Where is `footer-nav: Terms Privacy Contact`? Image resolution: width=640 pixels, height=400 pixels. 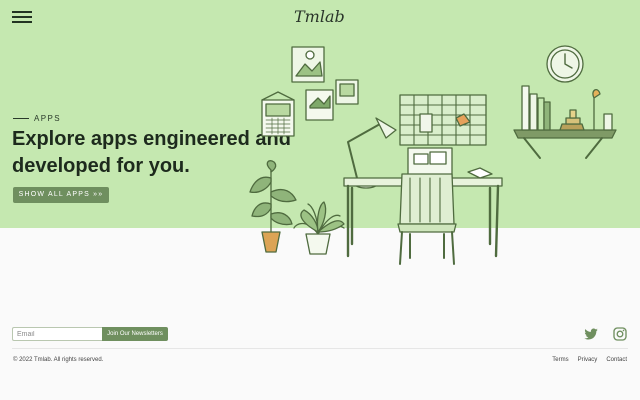 footer-nav: Terms Privacy Contact is located at coordinates (589, 360).